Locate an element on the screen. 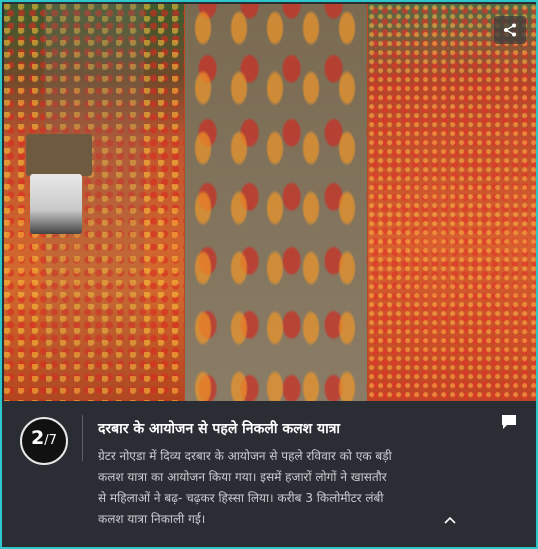 This screenshot has width=538, height=549. truck is located at coordinates (56, 204).